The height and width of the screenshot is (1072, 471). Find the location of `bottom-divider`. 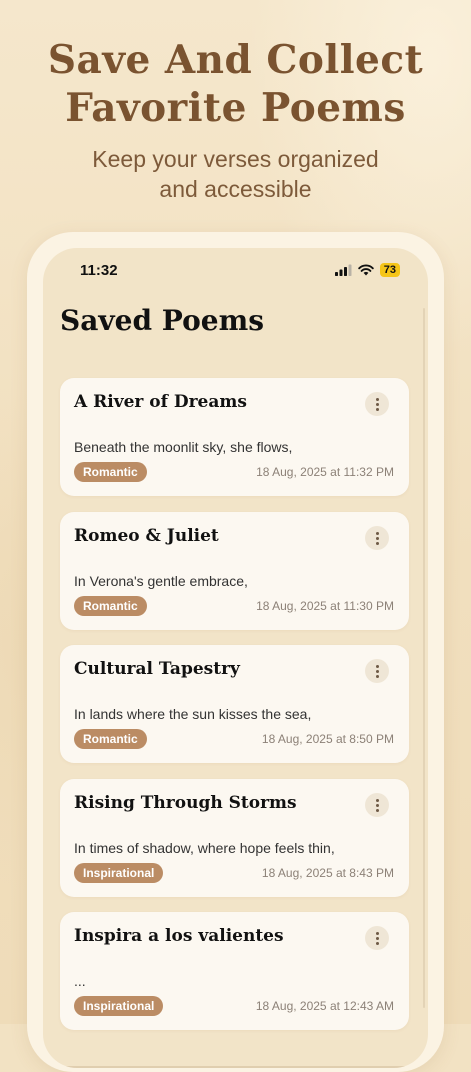

bottom-divider is located at coordinates (235, 1067).